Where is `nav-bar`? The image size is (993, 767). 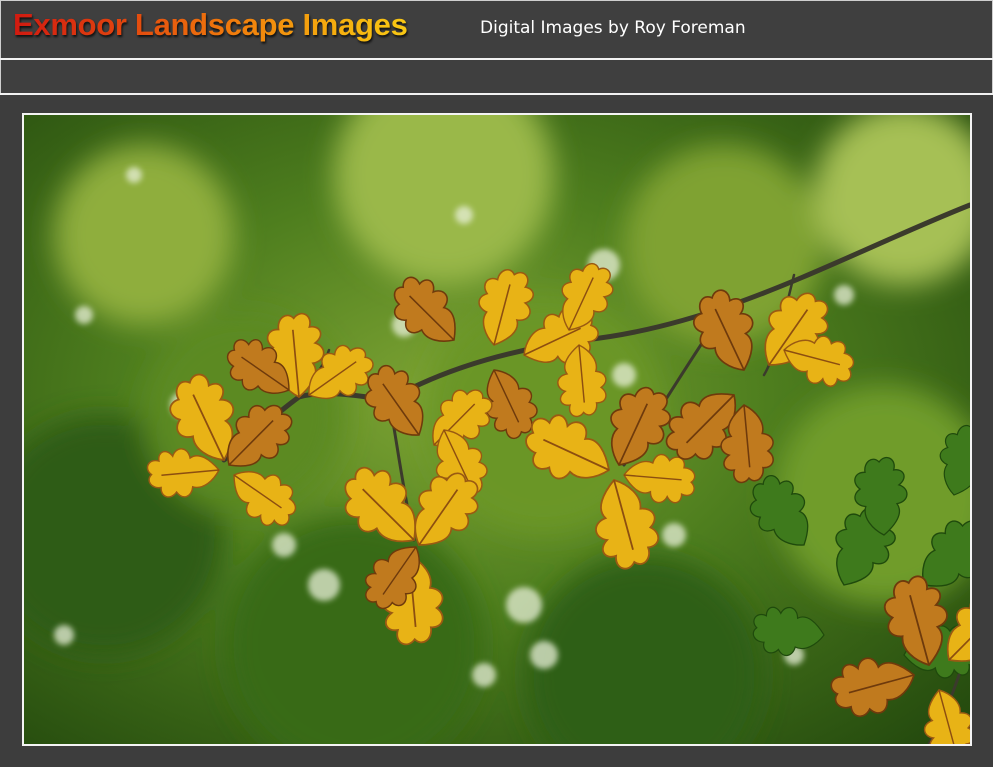 nav-bar is located at coordinates (496, 76).